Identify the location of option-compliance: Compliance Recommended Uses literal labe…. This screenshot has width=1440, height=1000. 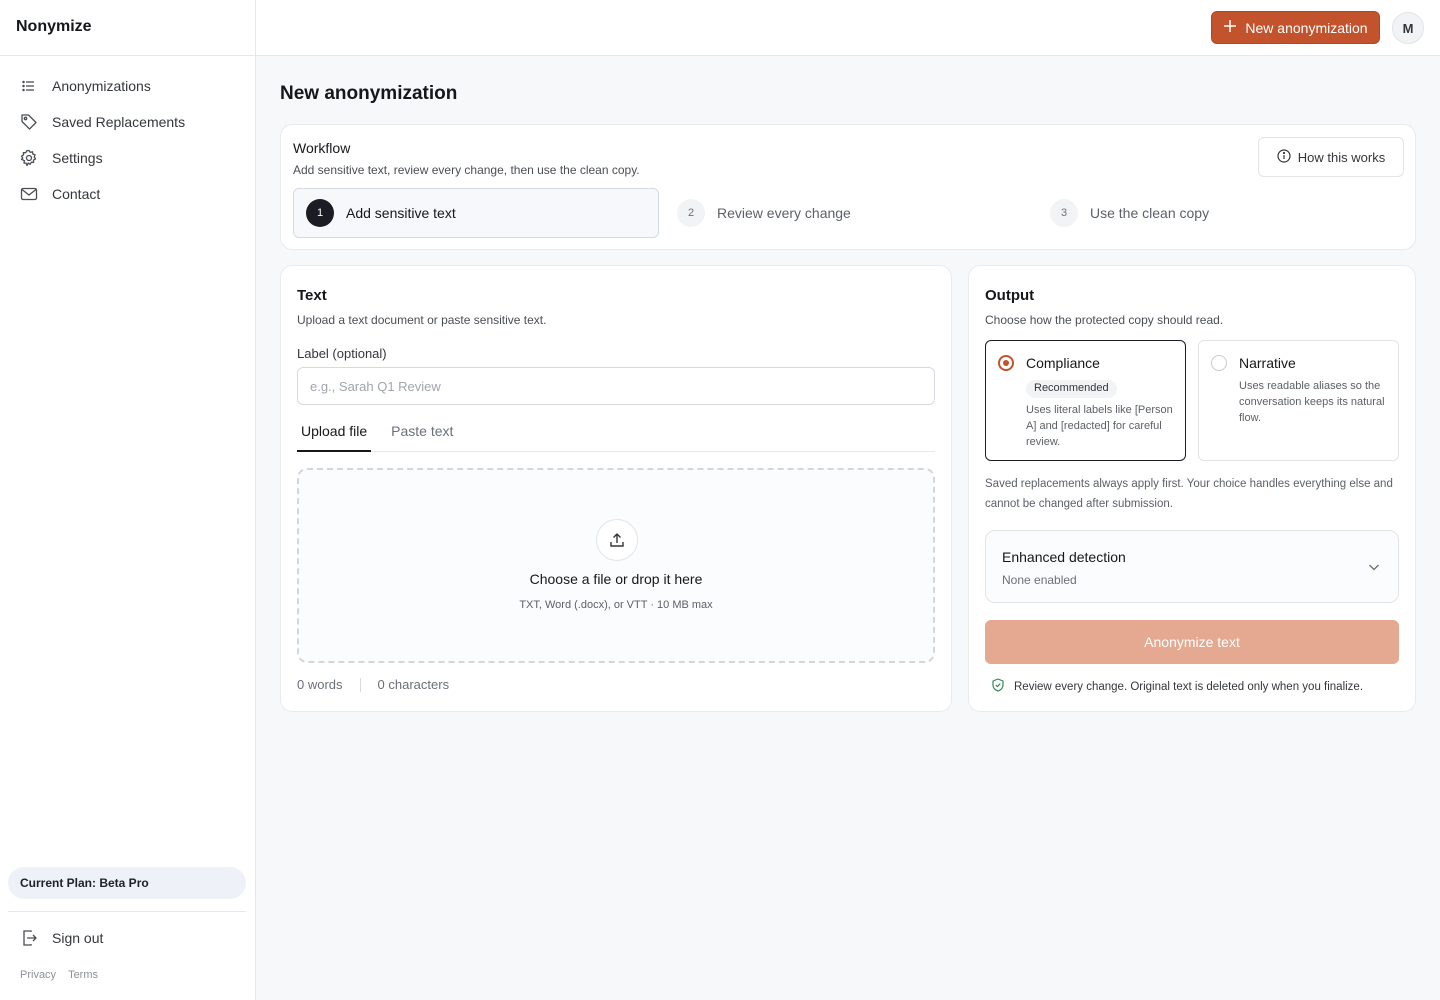
(1085, 400).